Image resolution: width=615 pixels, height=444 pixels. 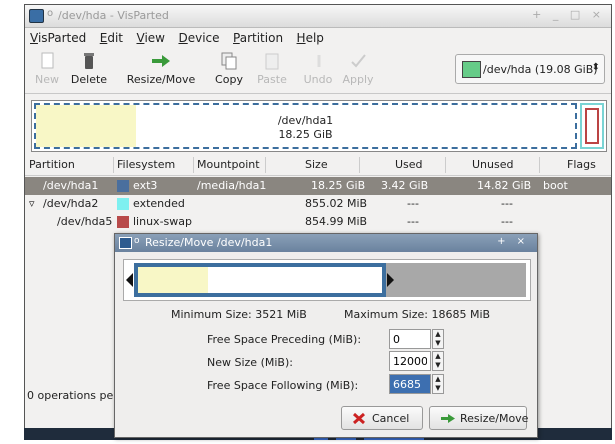 I want to click on free-following-spinner: ▲▼, so click(x=417, y=384).